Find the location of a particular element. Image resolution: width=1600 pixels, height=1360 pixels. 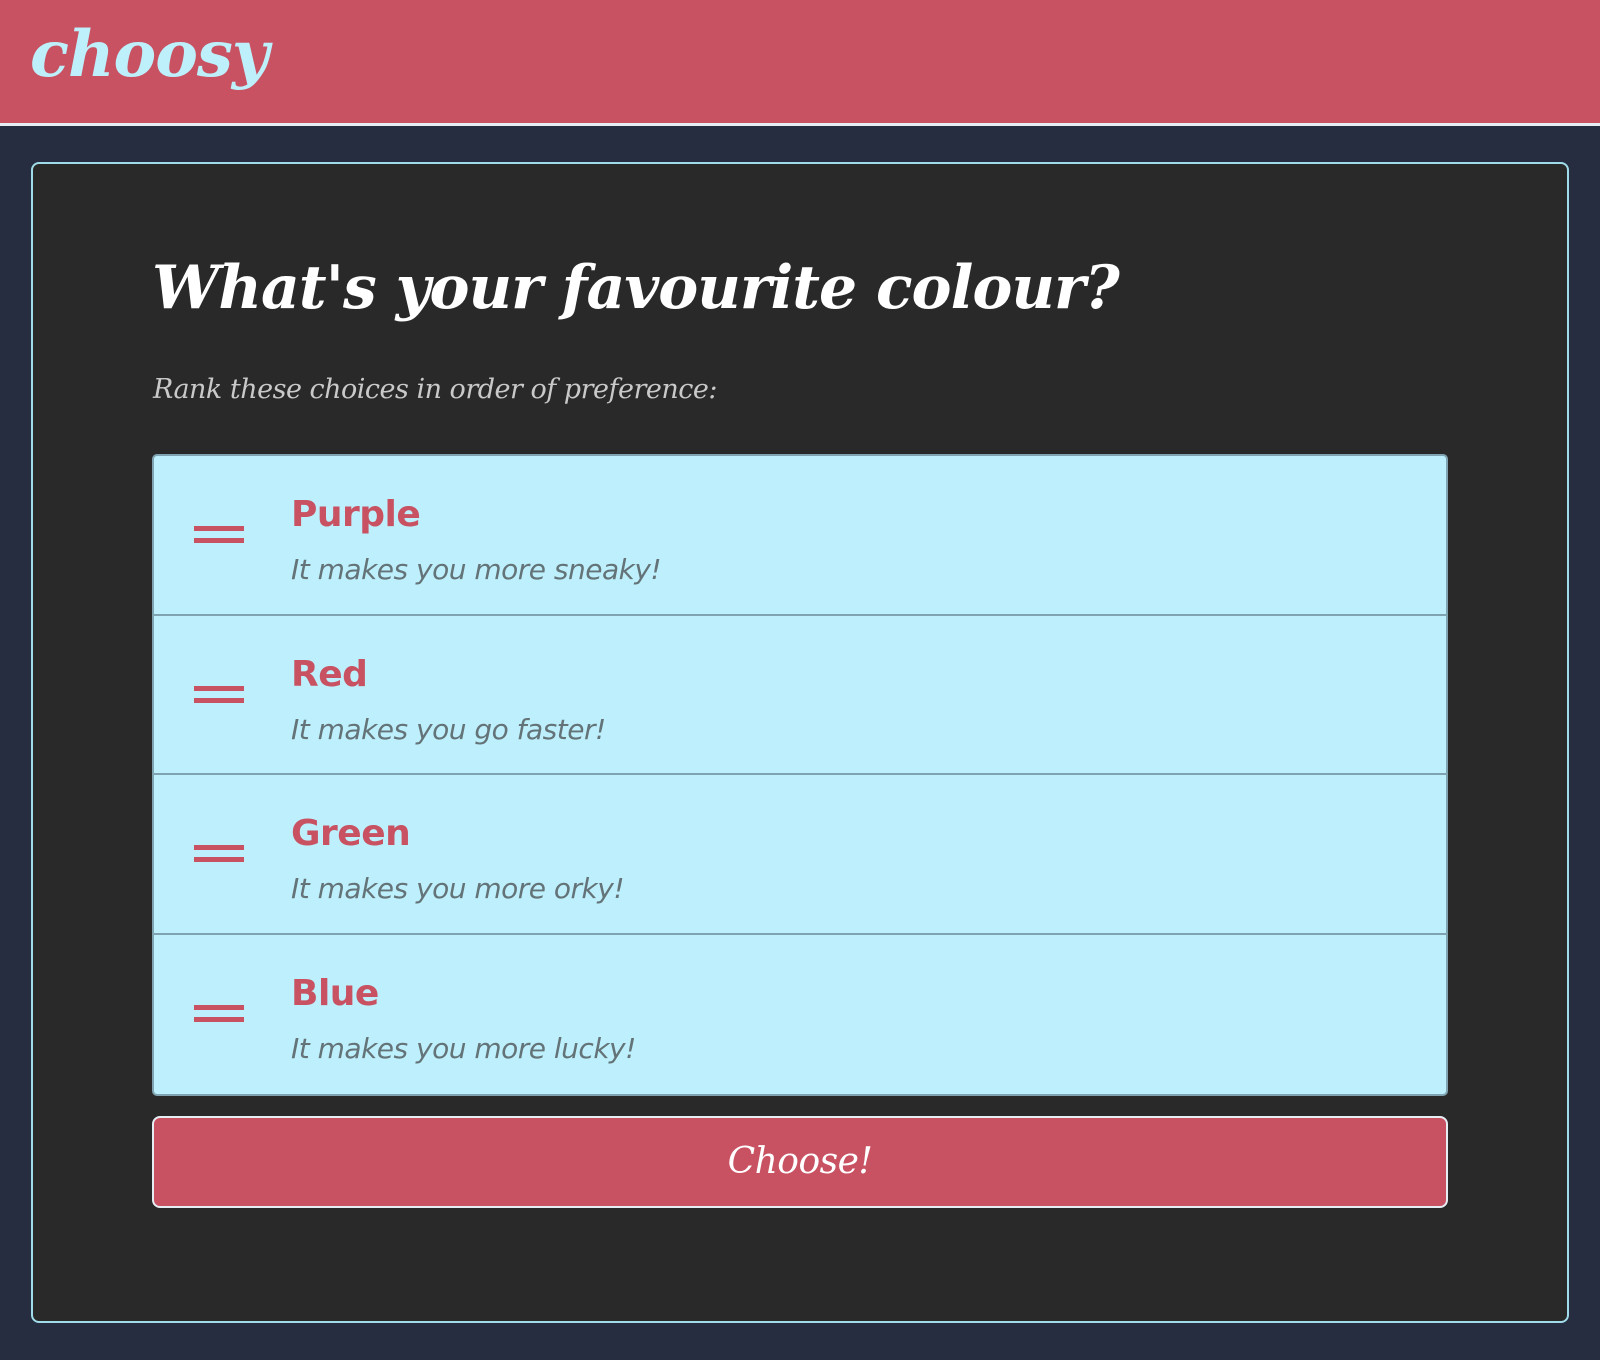

choice-item-blue: Blue It makes you more lucky! is located at coordinates (800, 1015).